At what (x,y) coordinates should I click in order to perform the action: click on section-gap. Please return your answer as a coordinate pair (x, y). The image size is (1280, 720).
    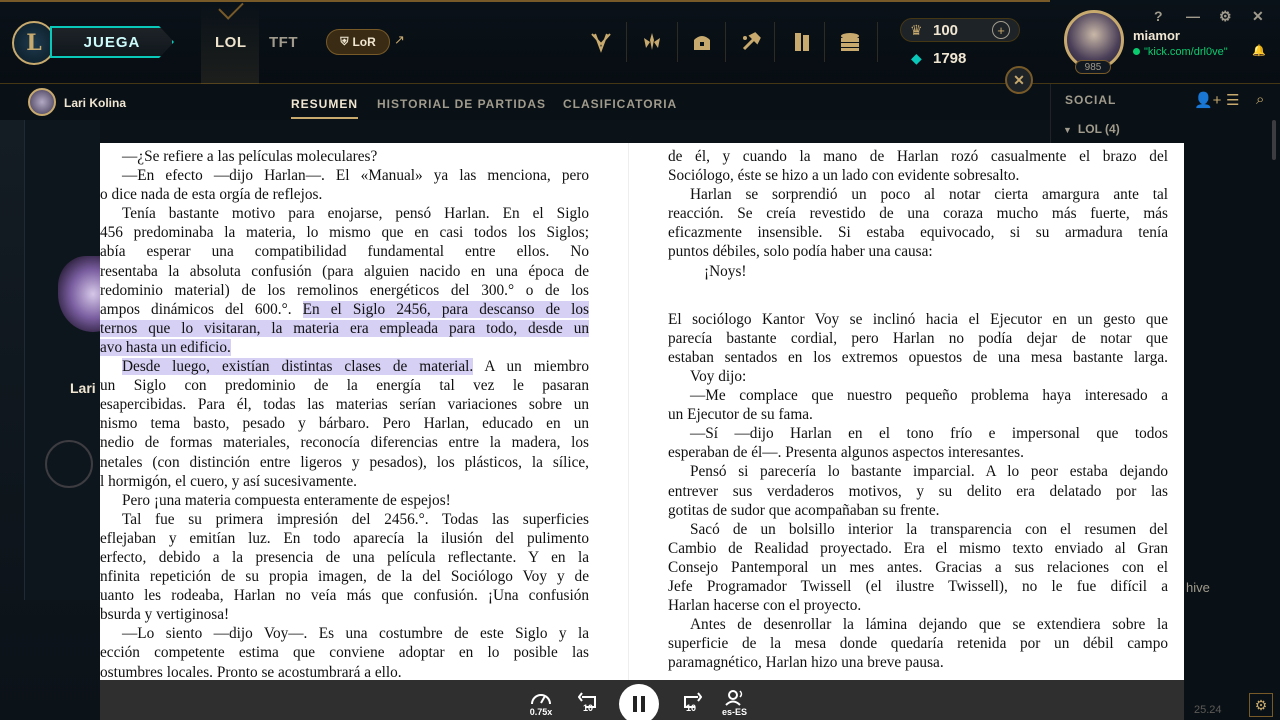
    Looking at the image, I should click on (918, 295).